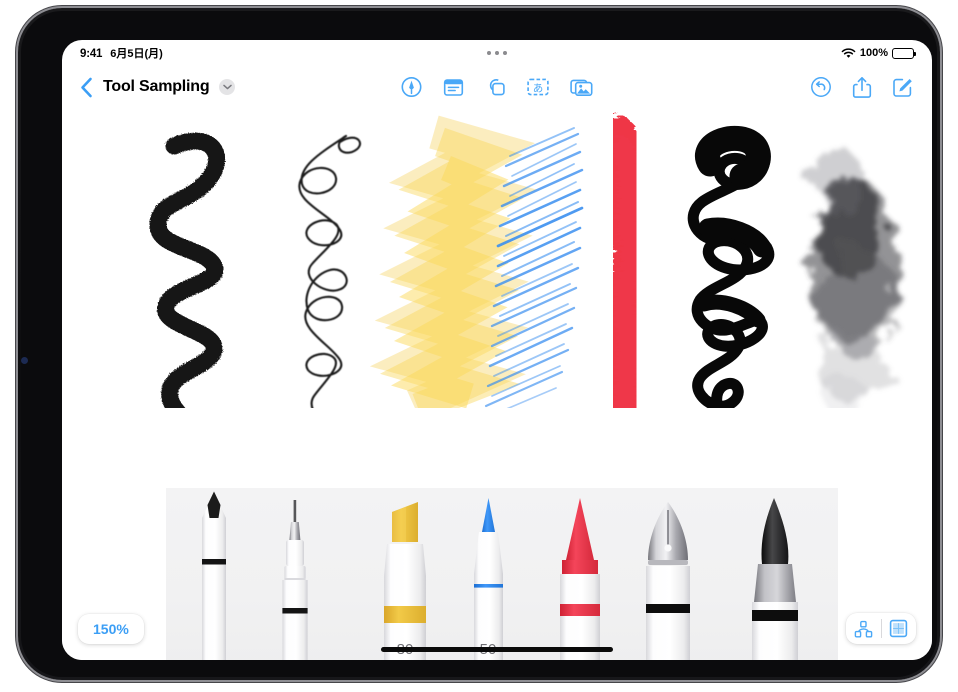  What do you see at coordinates (24, 360) in the screenshot?
I see `bezel-sensor-dot` at bounding box center [24, 360].